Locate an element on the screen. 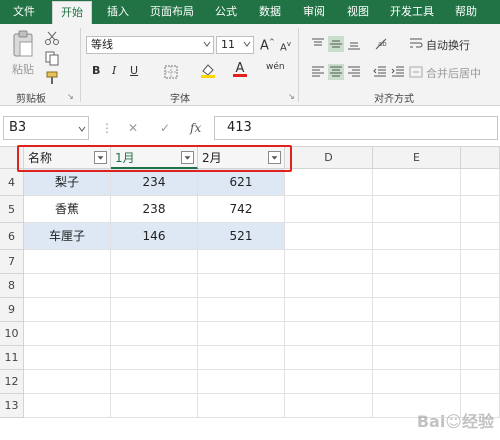 Image resolution: width=500 pixels, height=440 pixels. font-size-select: 11 is located at coordinates (235, 45).